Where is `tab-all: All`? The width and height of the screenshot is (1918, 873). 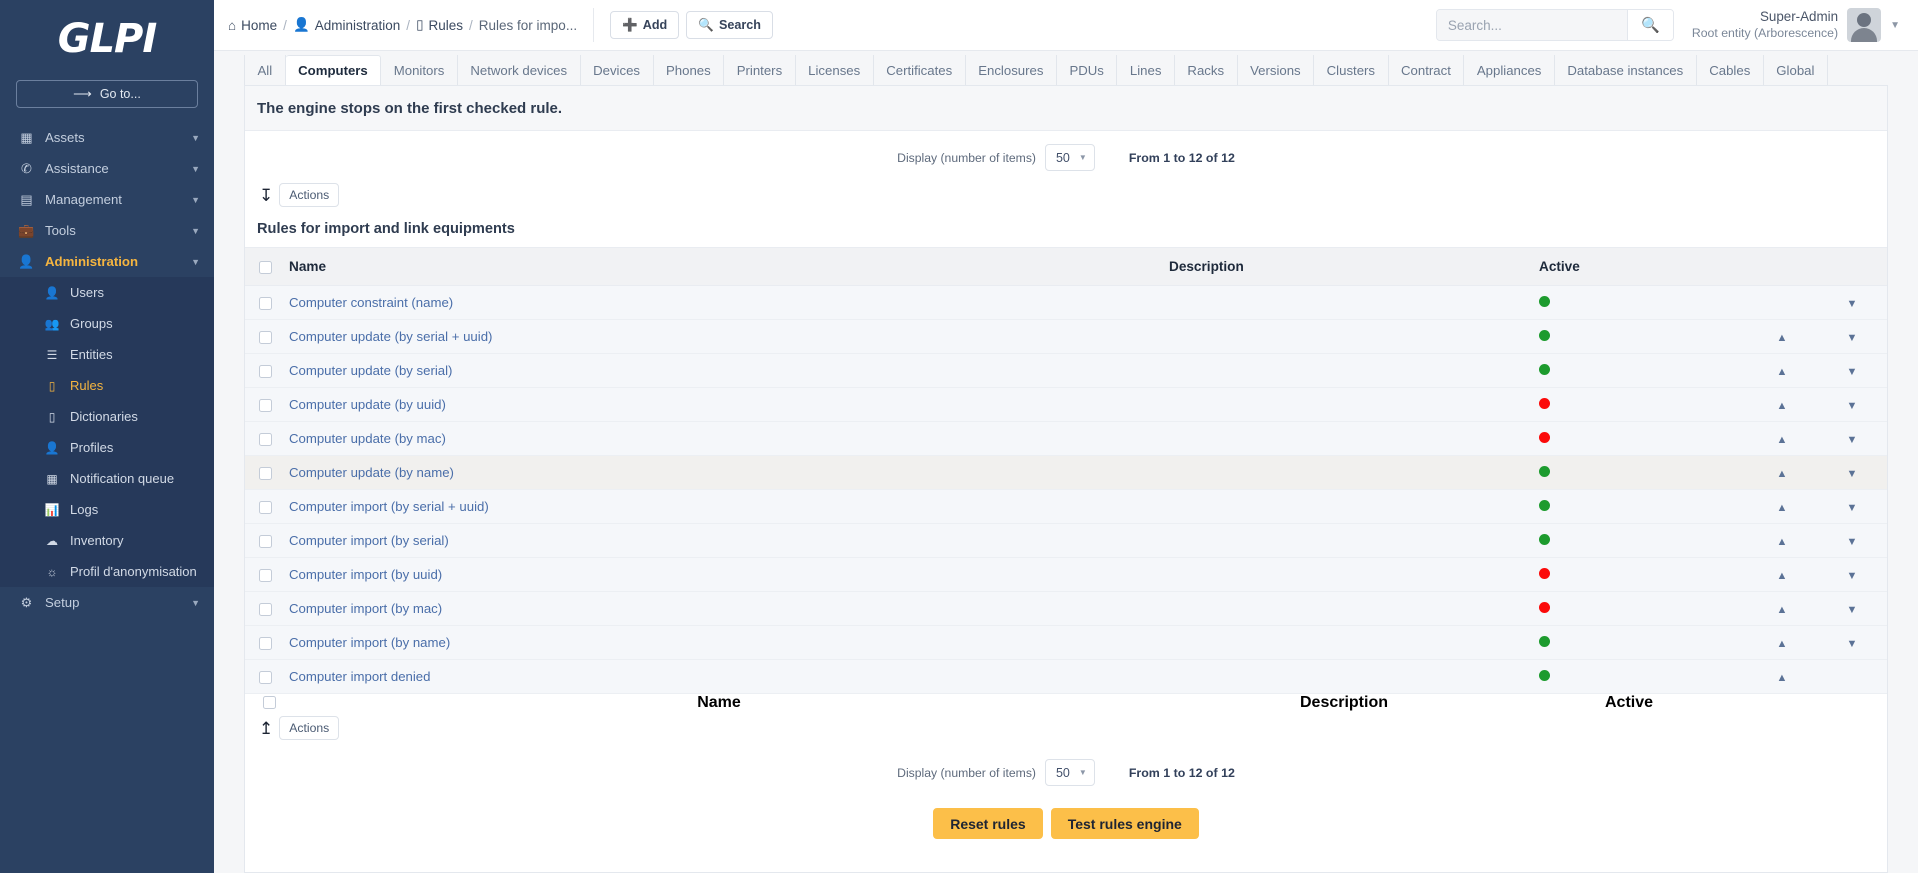
tab-all: All is located at coordinates (265, 70).